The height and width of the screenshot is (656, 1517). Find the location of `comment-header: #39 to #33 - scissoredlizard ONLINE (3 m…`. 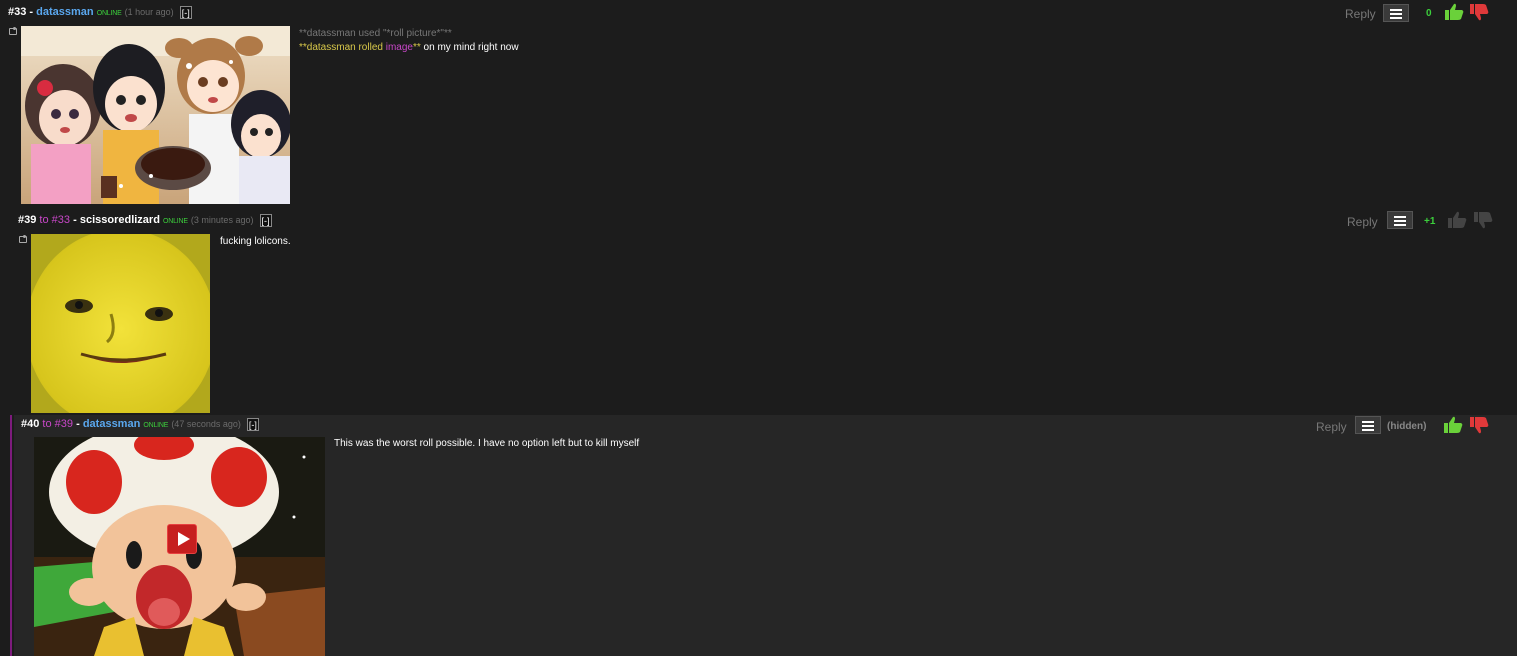

comment-header: #39 to #33 - scissoredlizard ONLINE (3 m… is located at coordinates (145, 220).